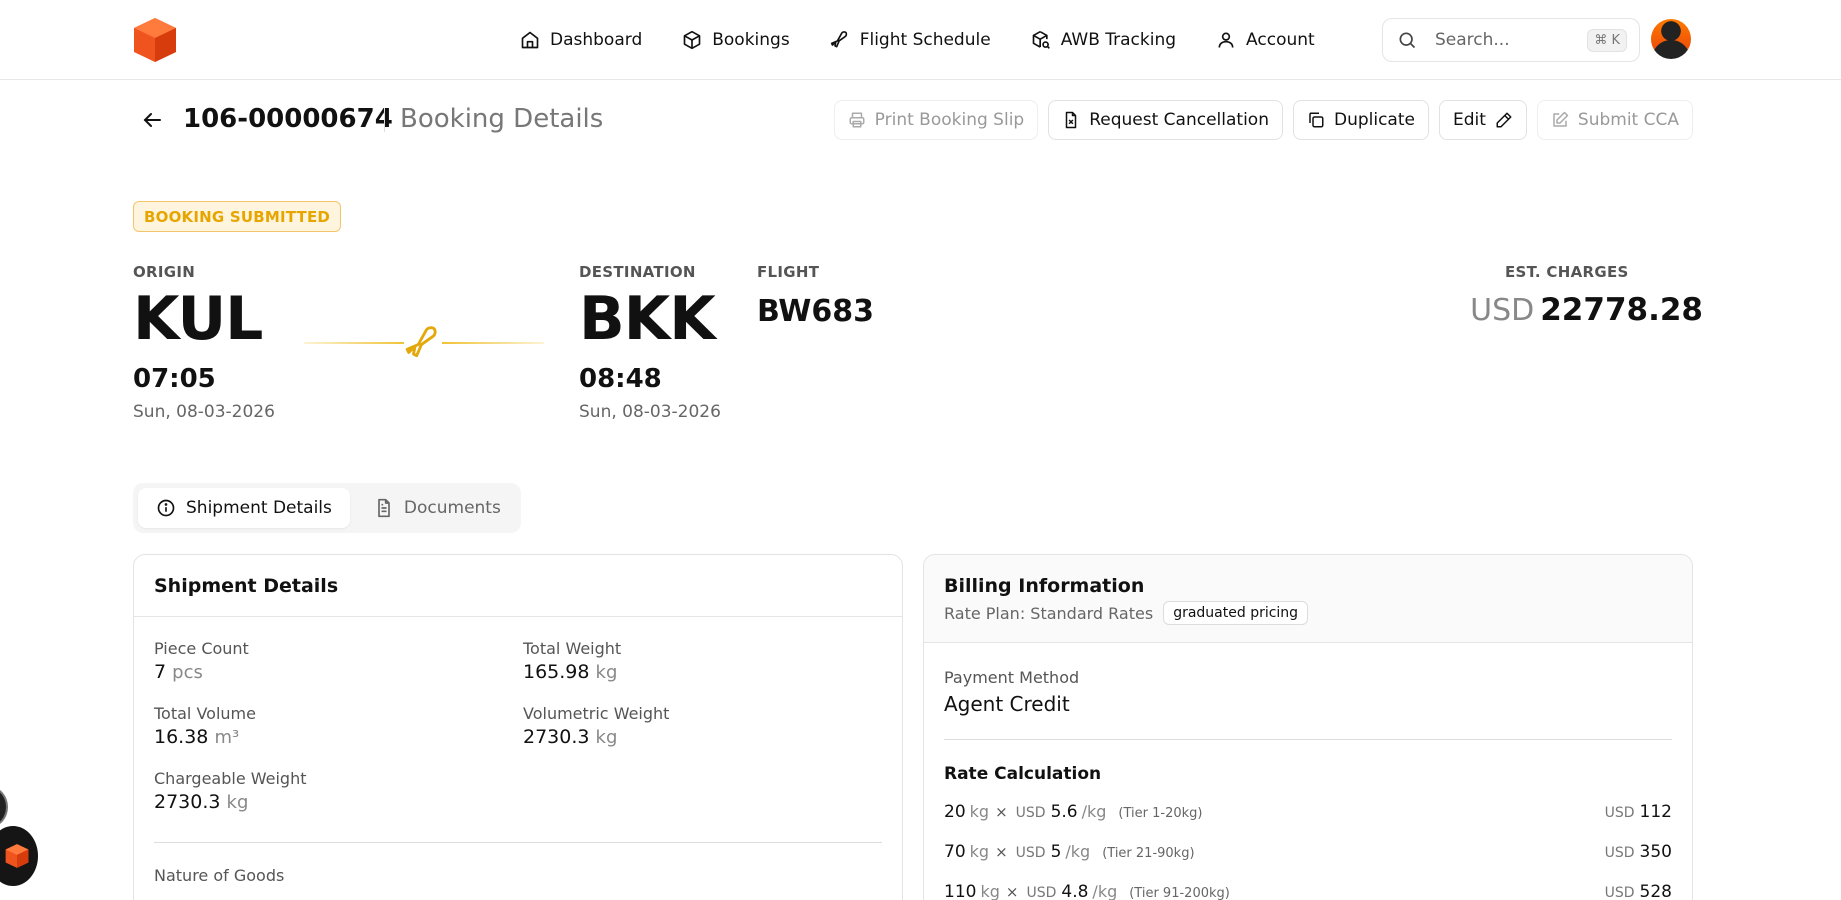 The width and height of the screenshot is (1841, 900). Describe the element at coordinates (1655, 852) in the screenshot. I see `rate-total-value: 350` at that location.